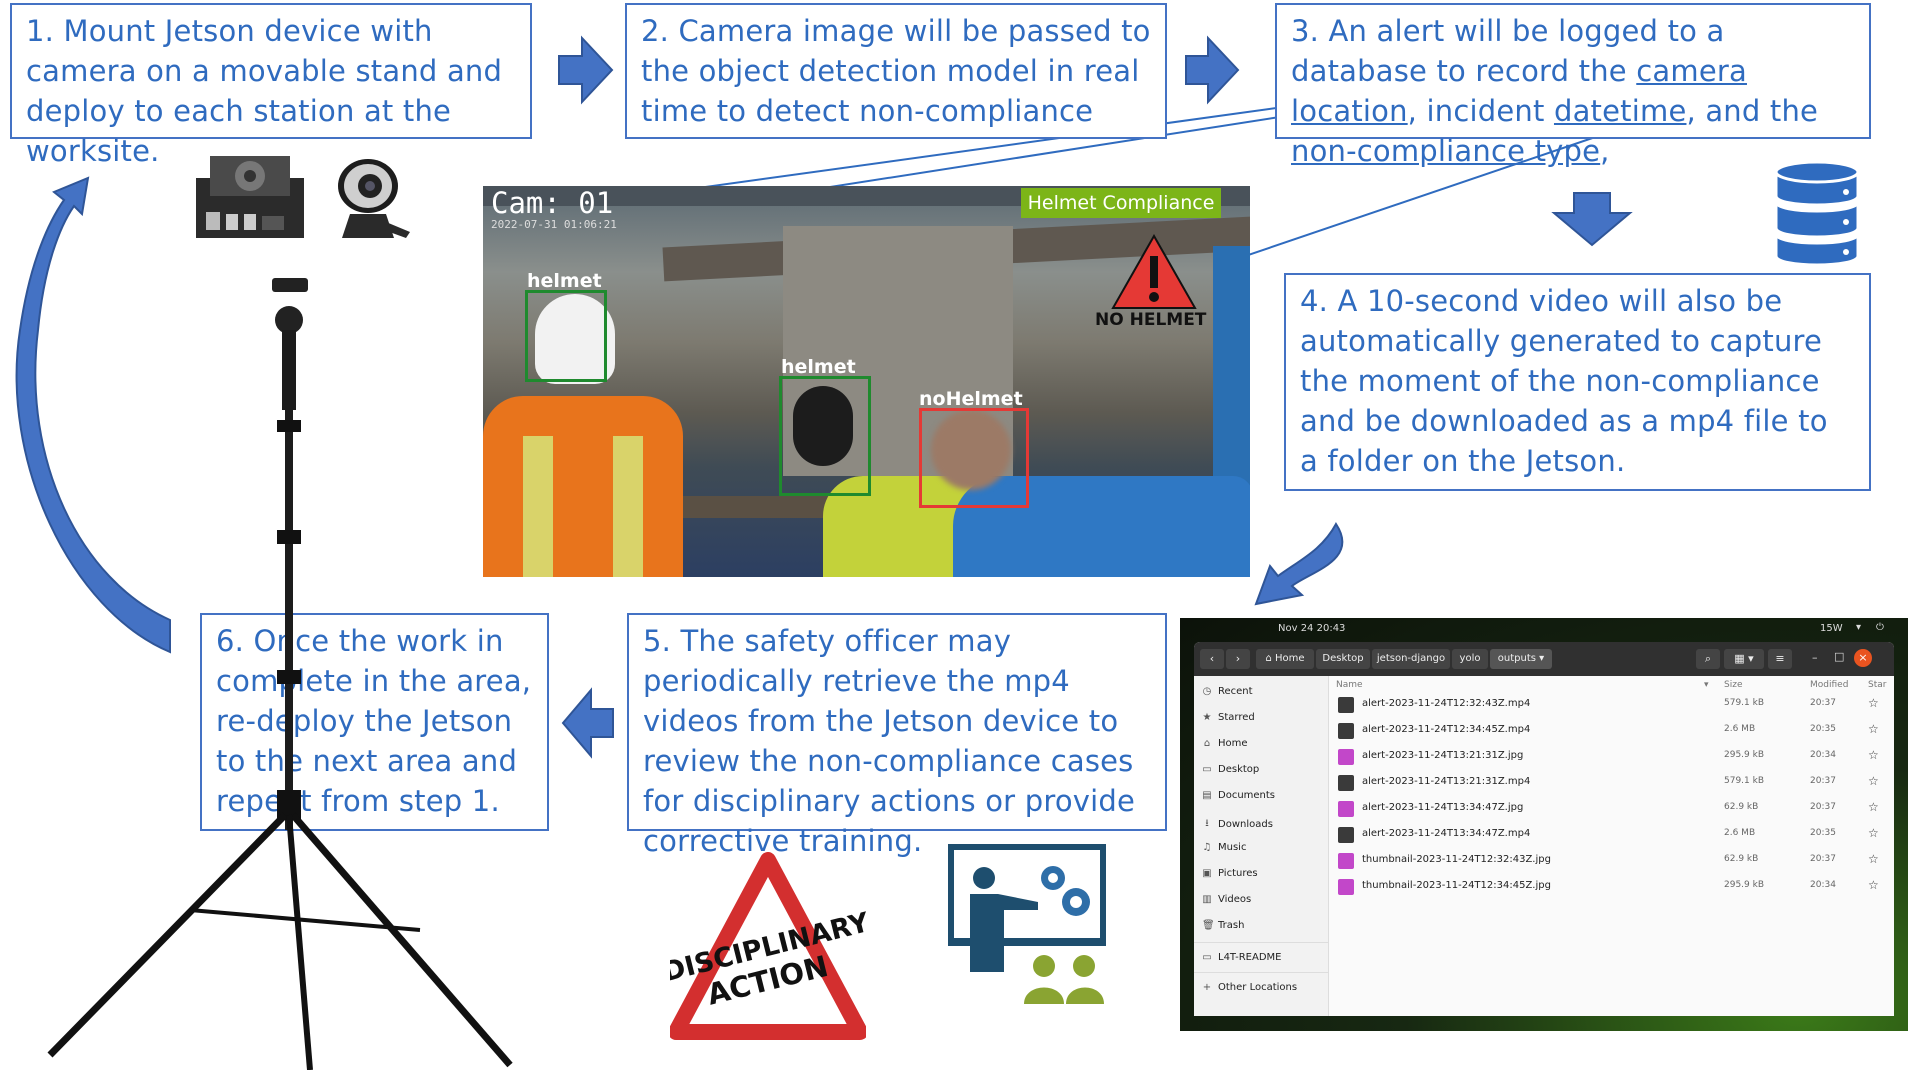 The height and width of the screenshot is (1070, 1909). I want to click on sidebar-item-pictures: ▣ Pictures, so click(1230, 873).